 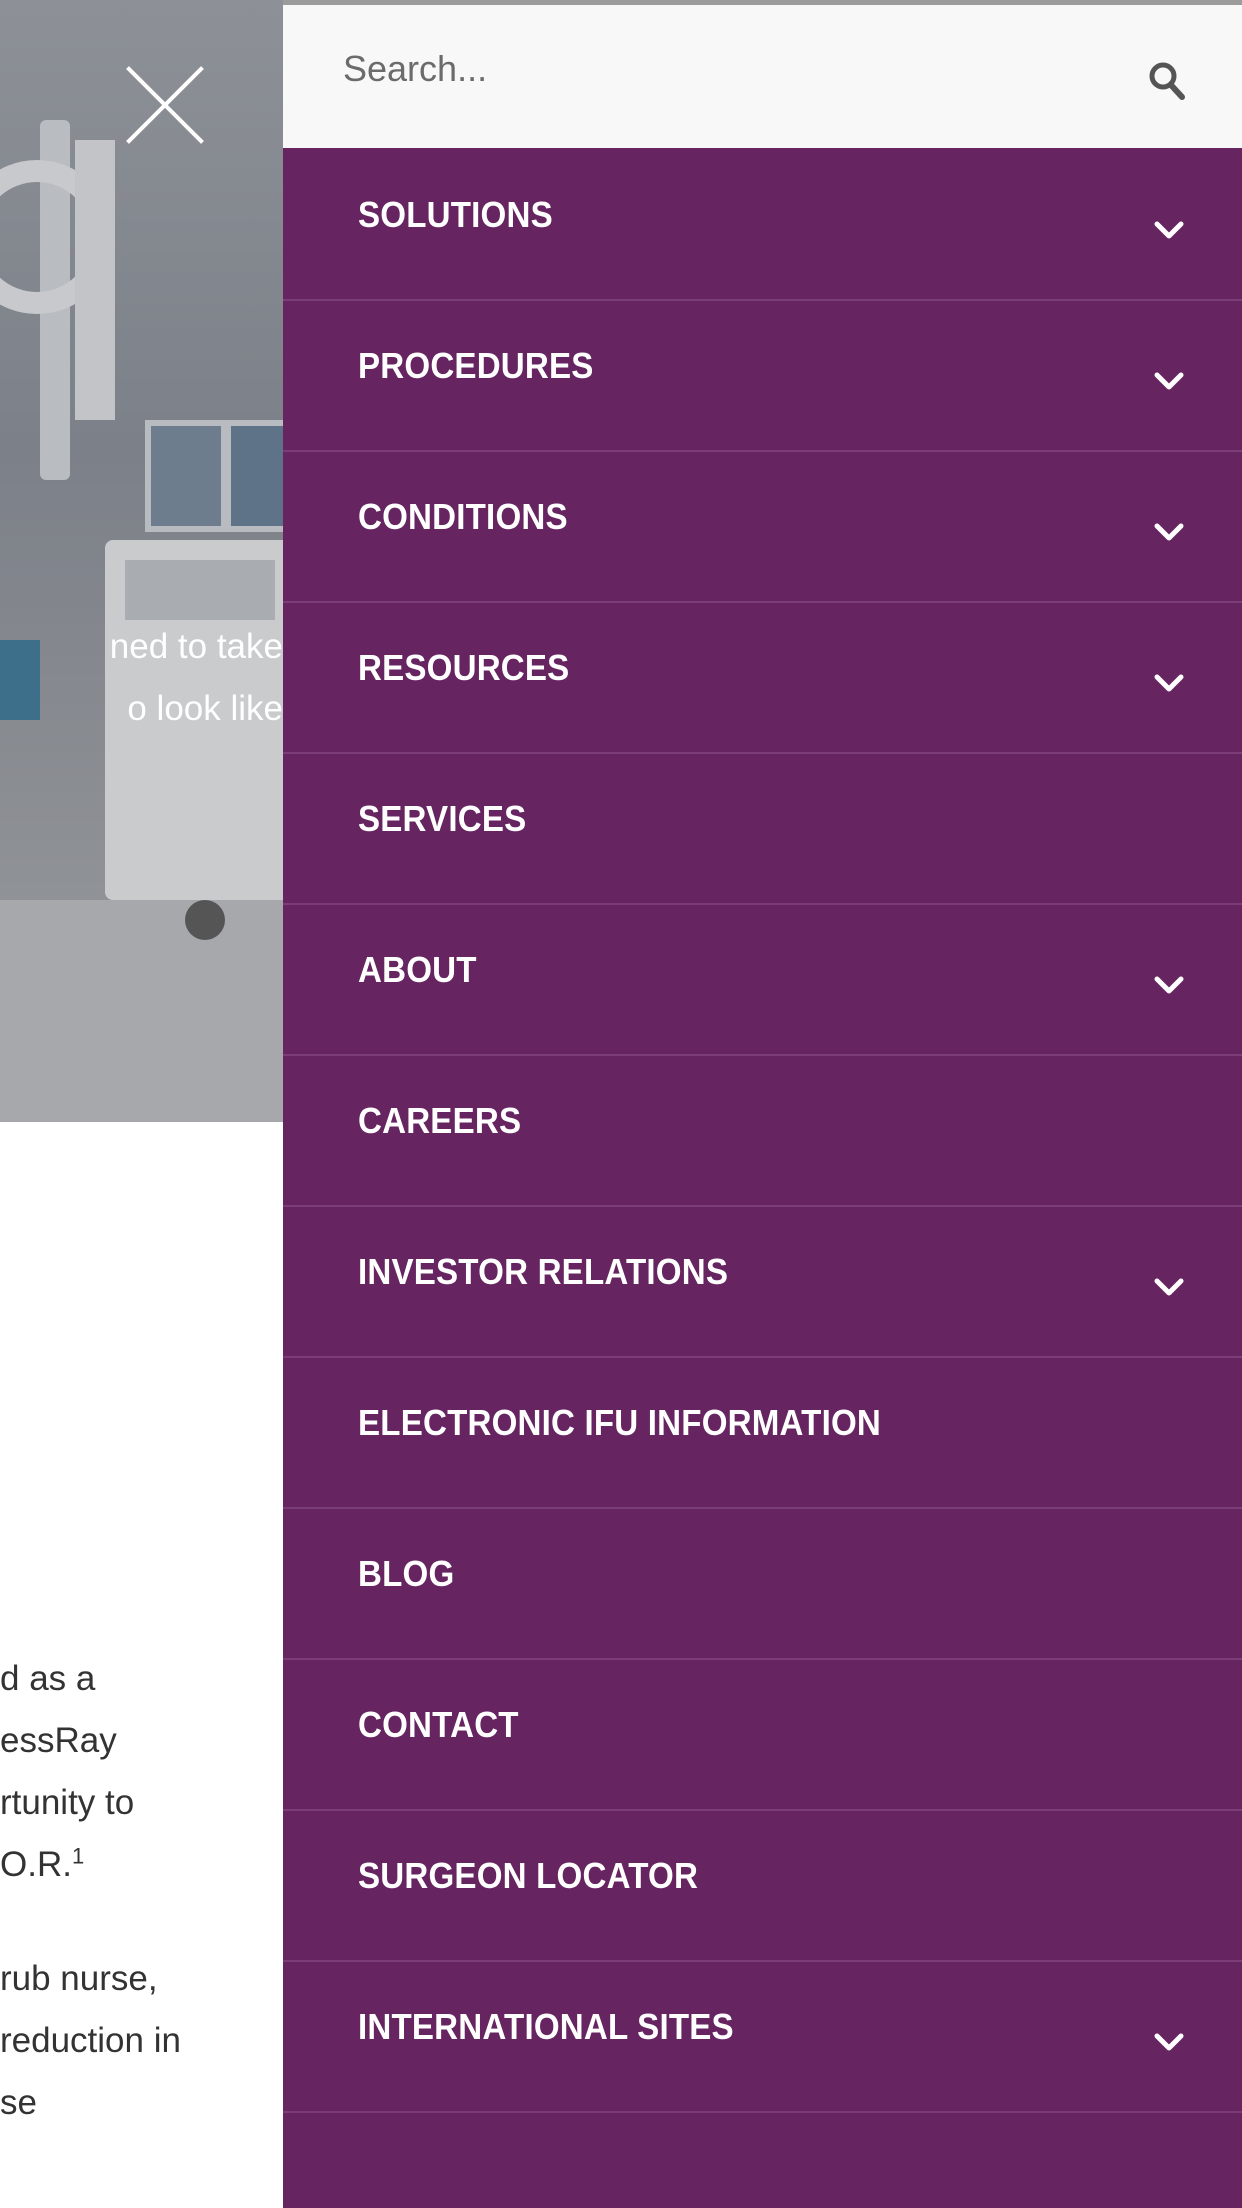 What do you see at coordinates (58, 1740) in the screenshot?
I see `article-text-line: essRay` at bounding box center [58, 1740].